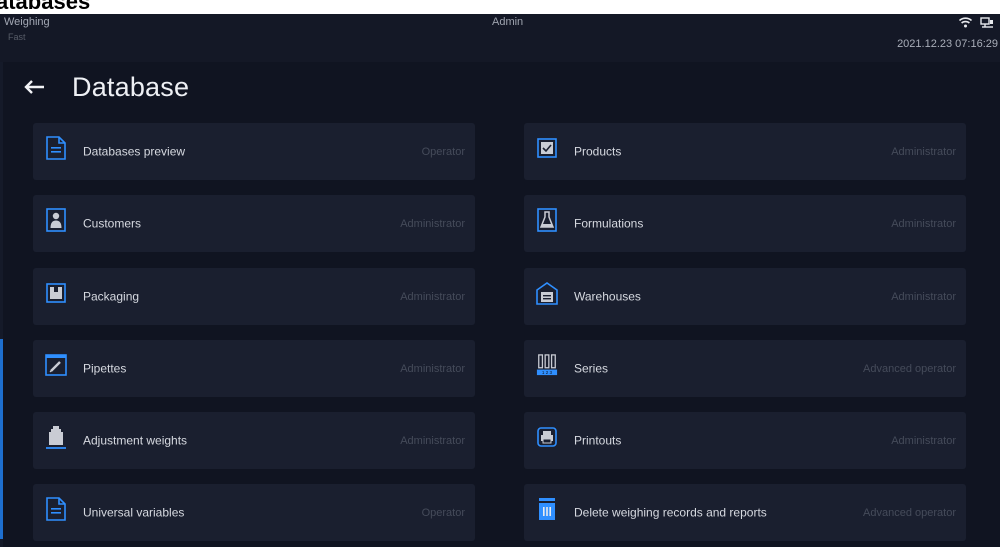 The height and width of the screenshot is (547, 1000). I want to click on tile-pipettes: Pipettes Administrator, so click(254, 368).